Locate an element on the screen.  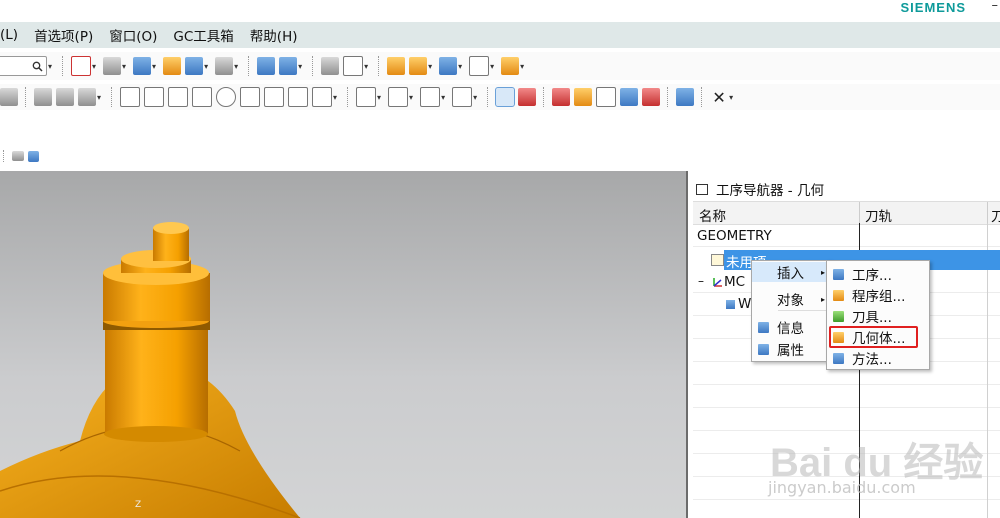
layer-icon is located at coordinates (330, 66).